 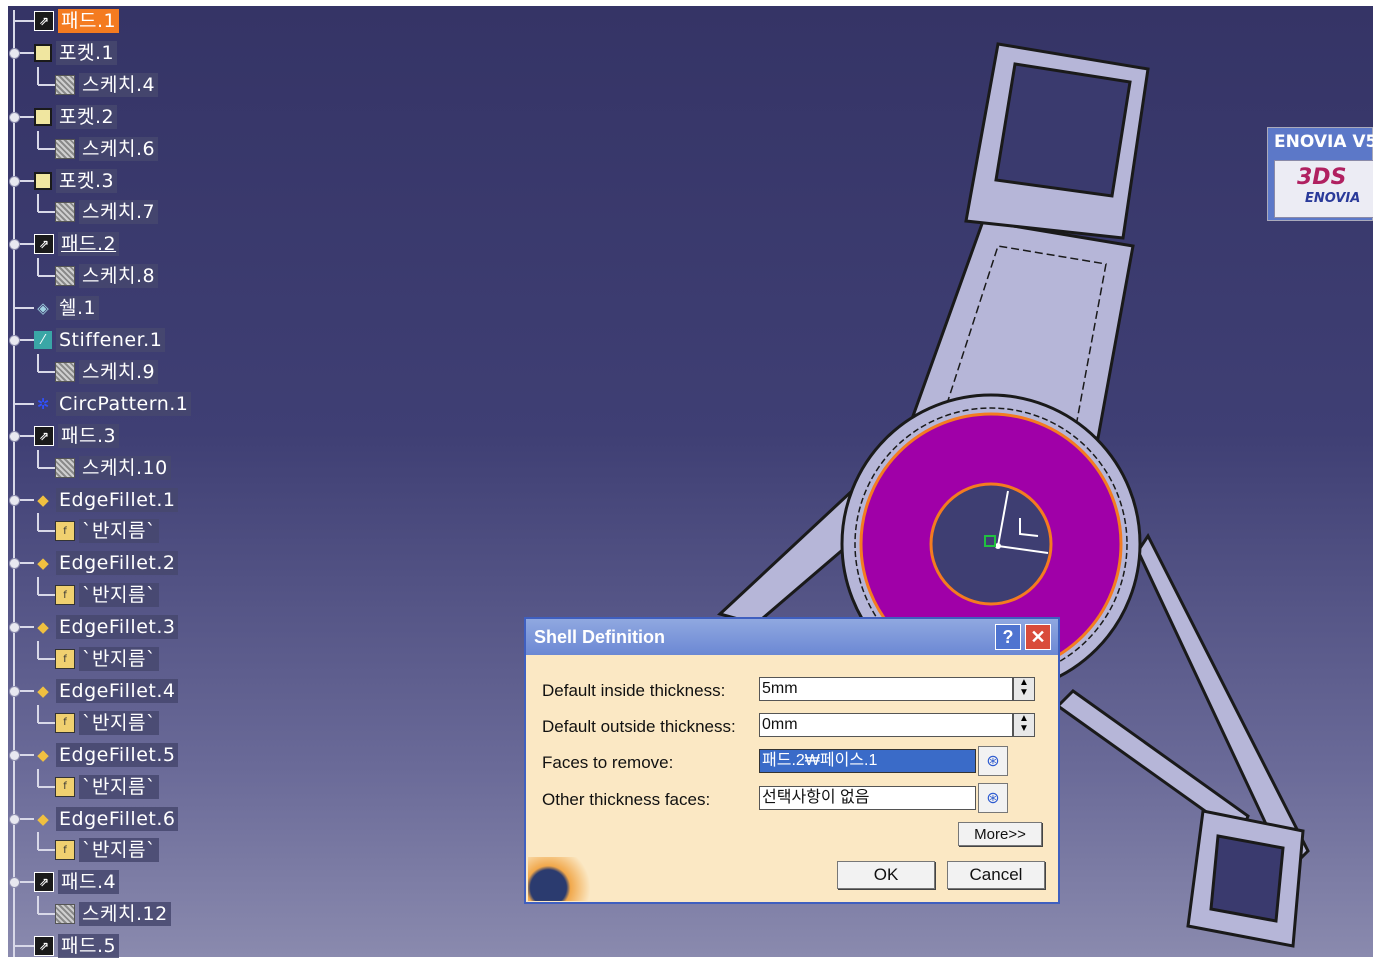 I want to click on tree-item: ◆ EdgeFillet.4, so click(x=106, y=691).